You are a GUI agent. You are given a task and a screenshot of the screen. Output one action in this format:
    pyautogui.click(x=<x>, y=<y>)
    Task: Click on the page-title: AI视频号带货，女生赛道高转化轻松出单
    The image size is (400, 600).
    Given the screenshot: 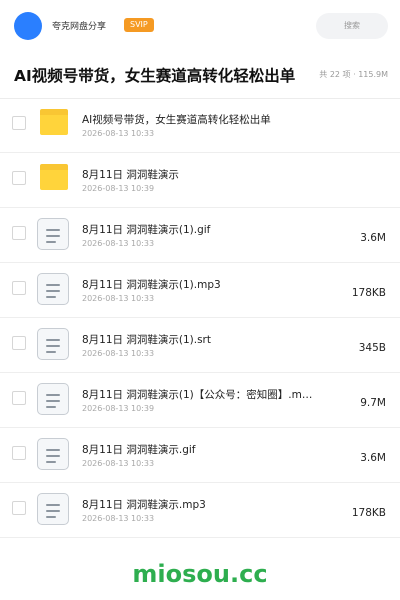 What is the action you would take?
    pyautogui.click(x=155, y=76)
    